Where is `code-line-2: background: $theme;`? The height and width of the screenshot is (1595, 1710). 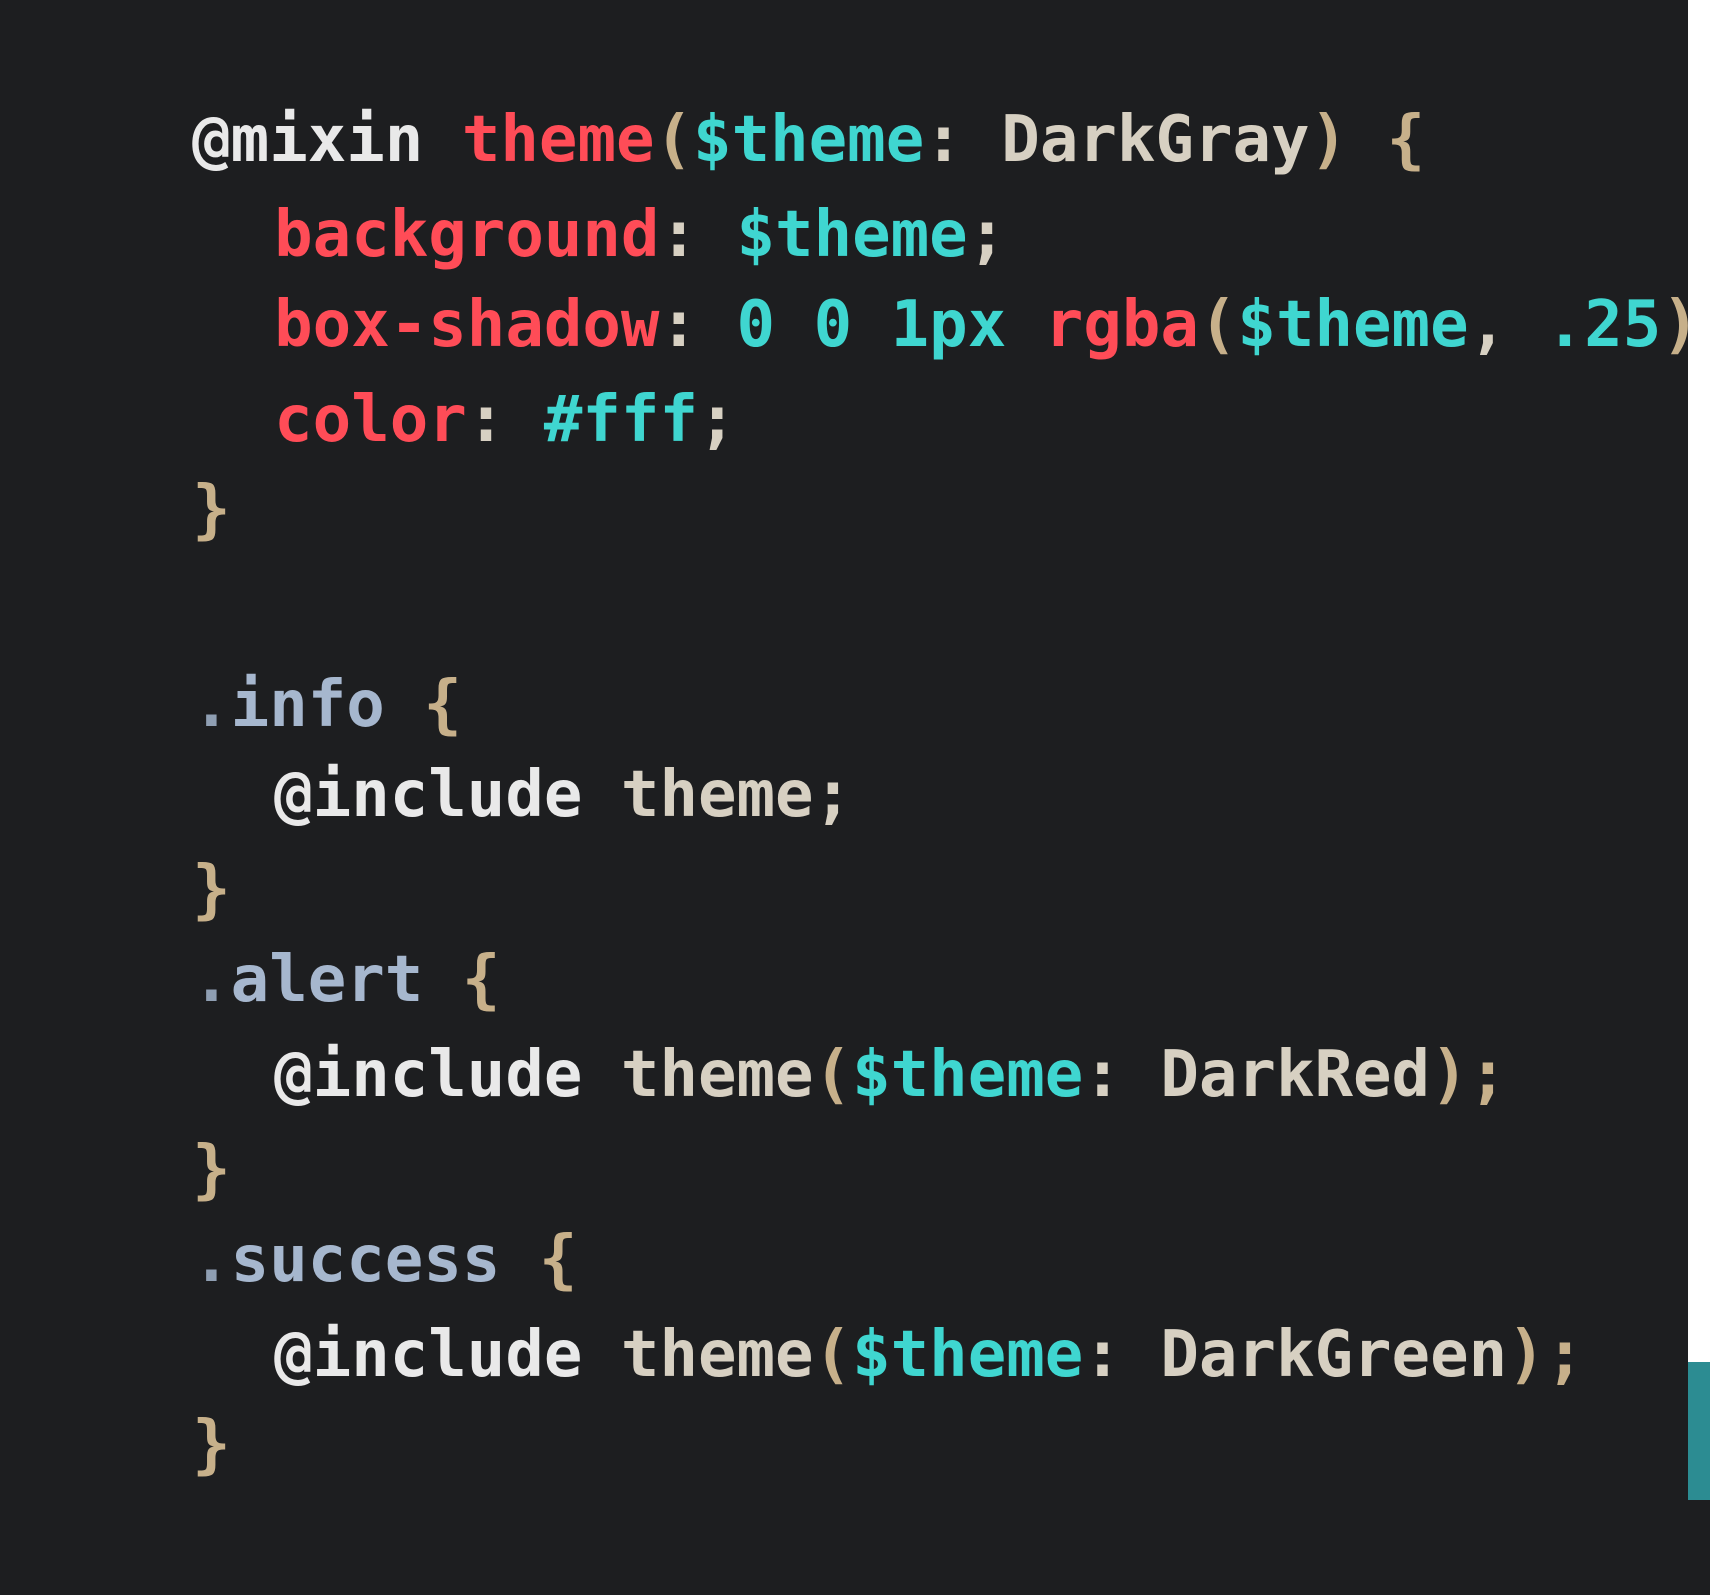
code-line-2: background: $theme; is located at coordinates (522, 178).